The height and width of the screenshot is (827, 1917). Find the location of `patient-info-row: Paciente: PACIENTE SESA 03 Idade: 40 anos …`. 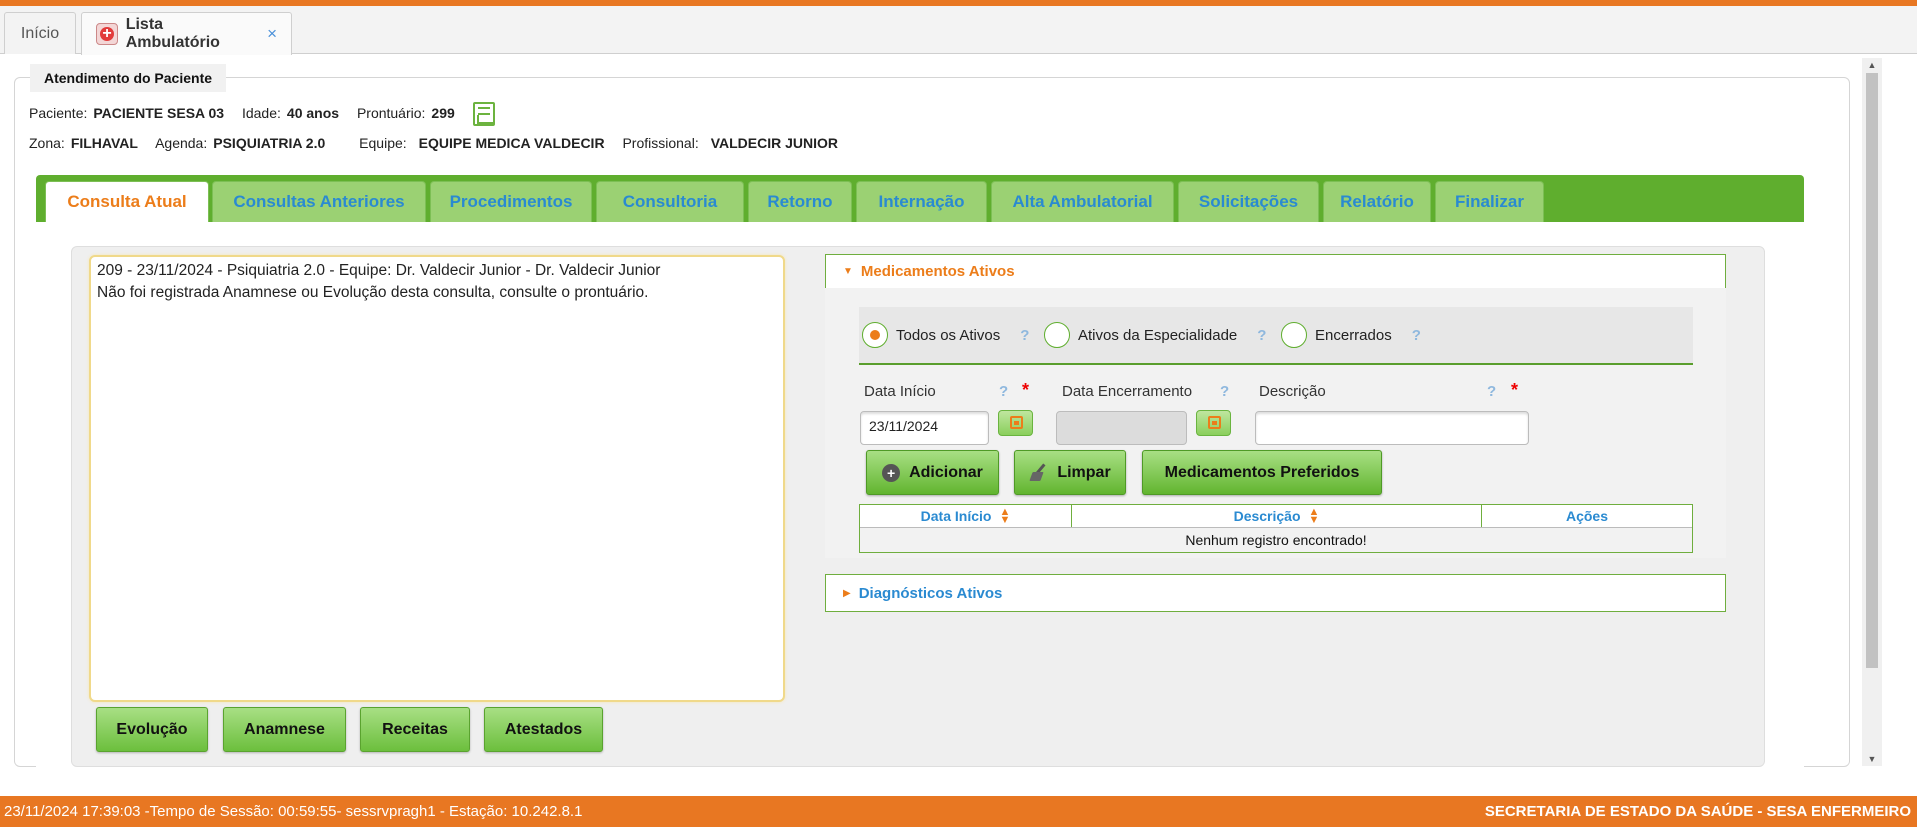

patient-info-row: Paciente: PACIENTE SESA 03 Idade: 40 anos … is located at coordinates (262, 114).